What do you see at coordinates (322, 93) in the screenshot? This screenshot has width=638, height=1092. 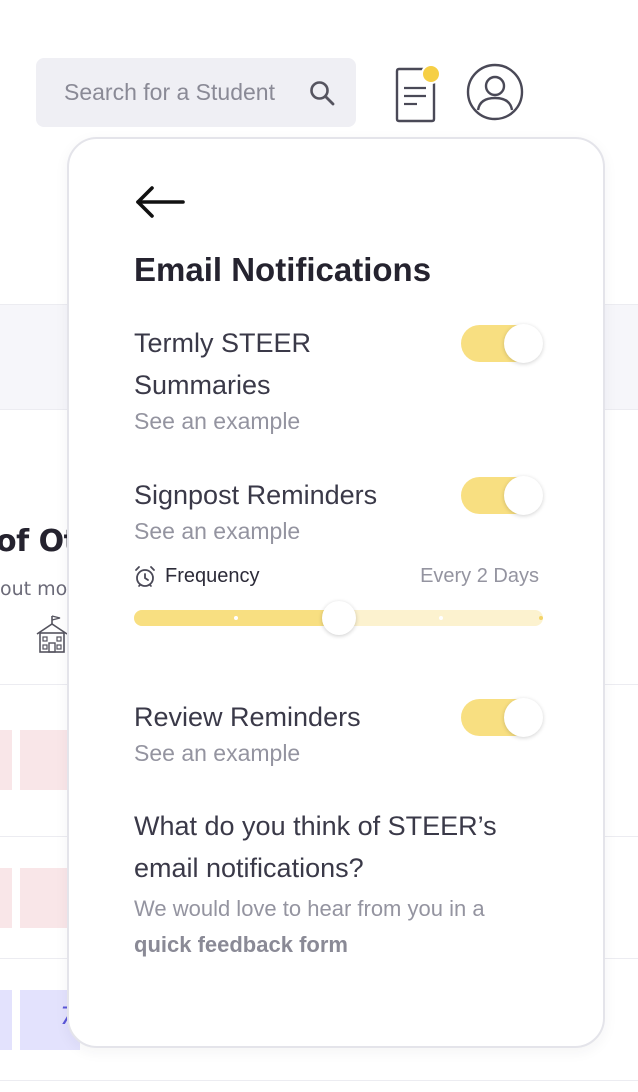 I see `search-icon` at bounding box center [322, 93].